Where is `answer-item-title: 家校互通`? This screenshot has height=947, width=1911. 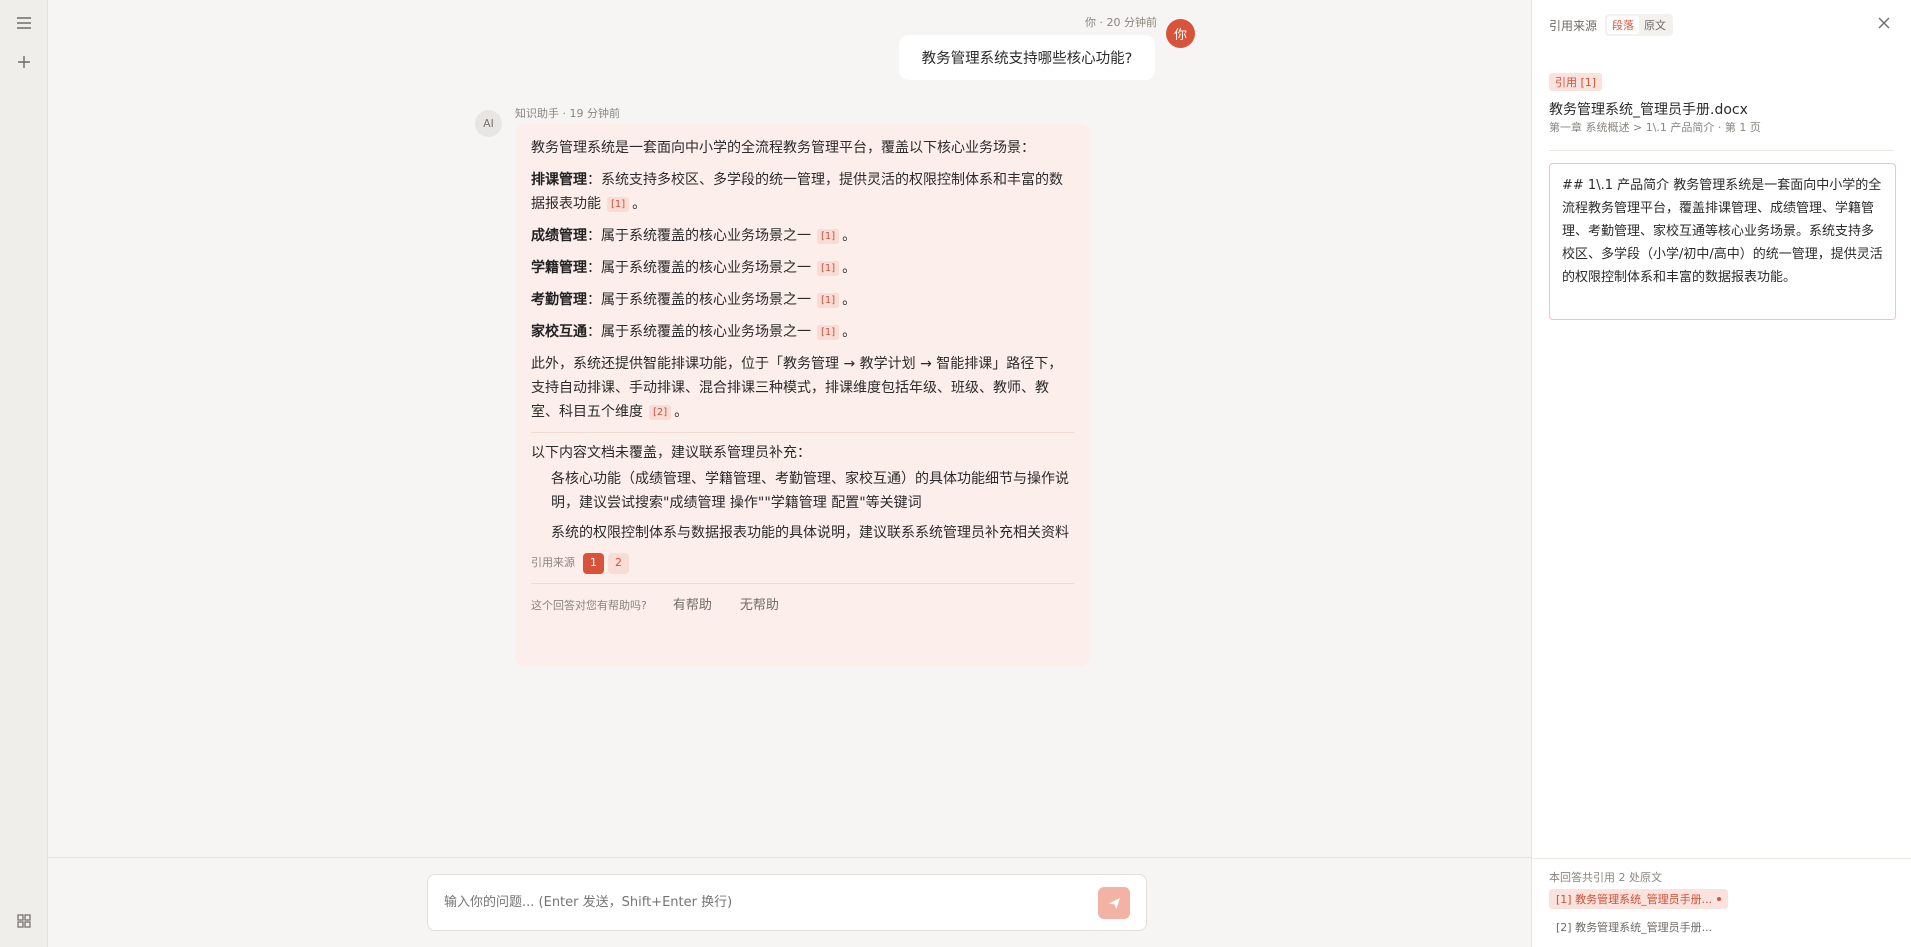
answer-item-title: 家校互通 is located at coordinates (559, 332).